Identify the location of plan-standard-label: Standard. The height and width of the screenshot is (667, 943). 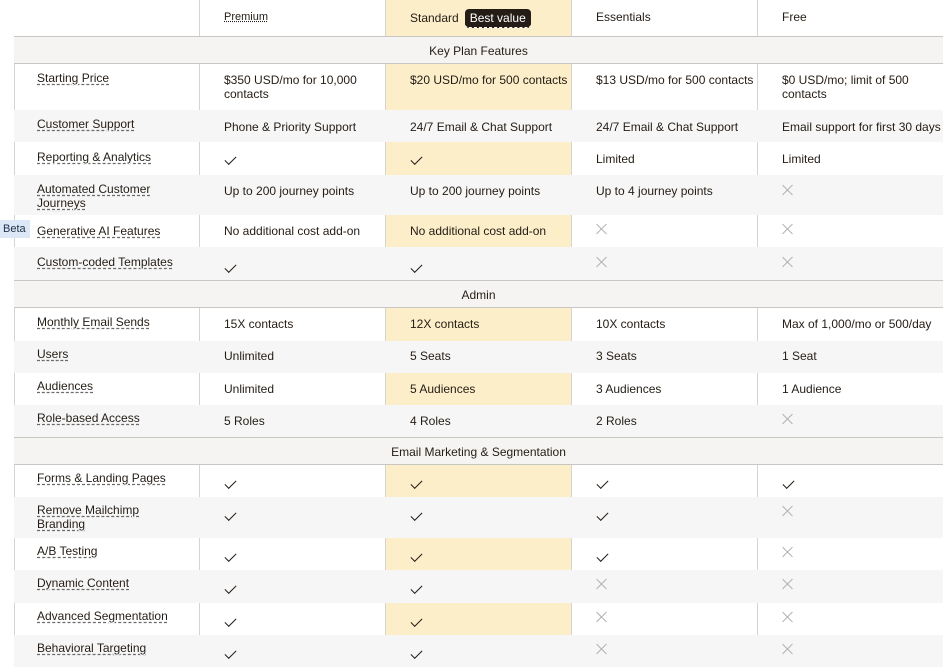
(434, 18).